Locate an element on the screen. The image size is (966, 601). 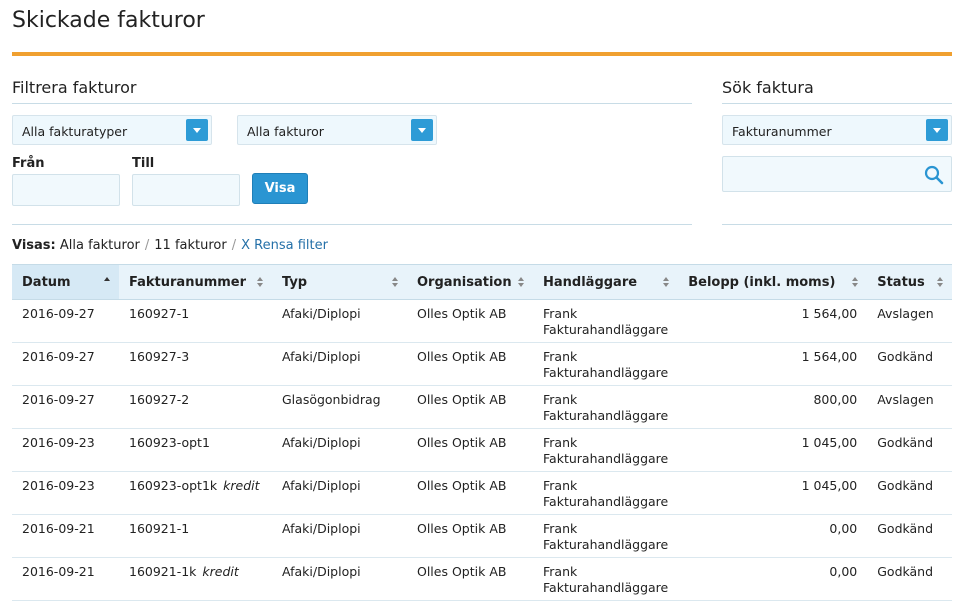
search-field-select: Fakturanummer is located at coordinates (837, 130).